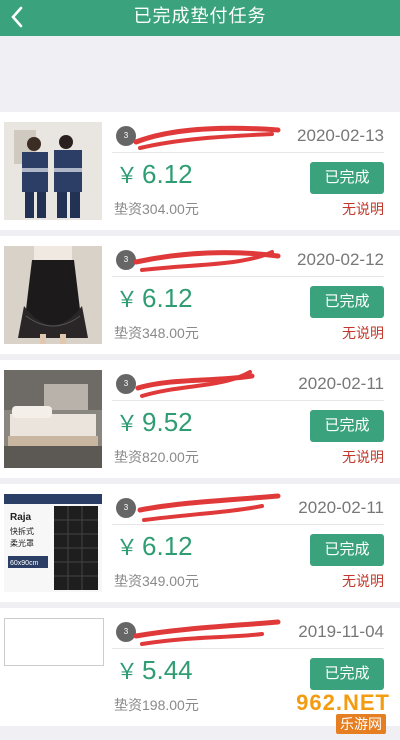 This screenshot has height=740, width=400. I want to click on reward-amount: 9.52, so click(167, 422).